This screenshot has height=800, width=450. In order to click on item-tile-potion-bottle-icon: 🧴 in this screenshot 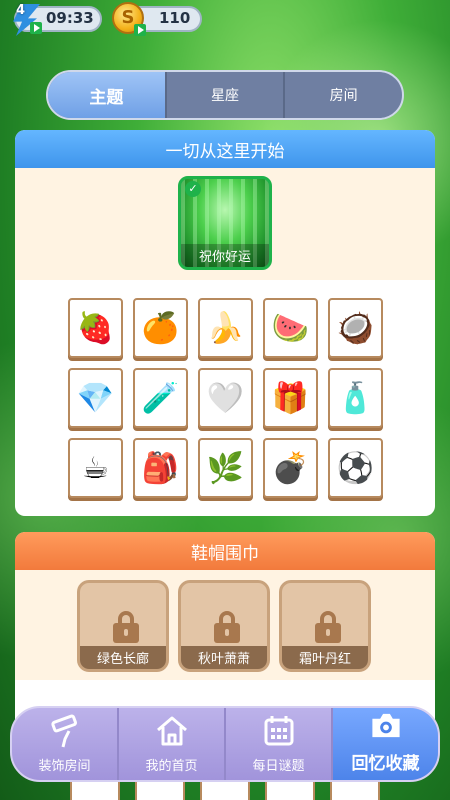, I will do `click(355, 398)`.